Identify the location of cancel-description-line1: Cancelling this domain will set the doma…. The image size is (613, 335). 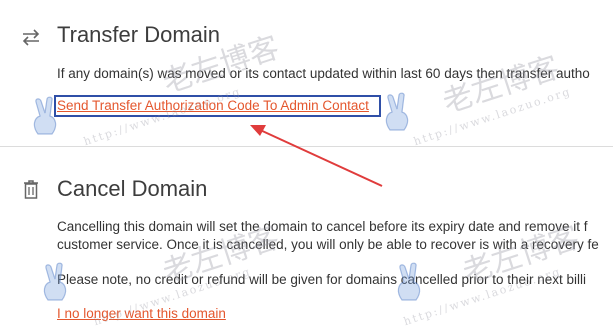
(322, 226).